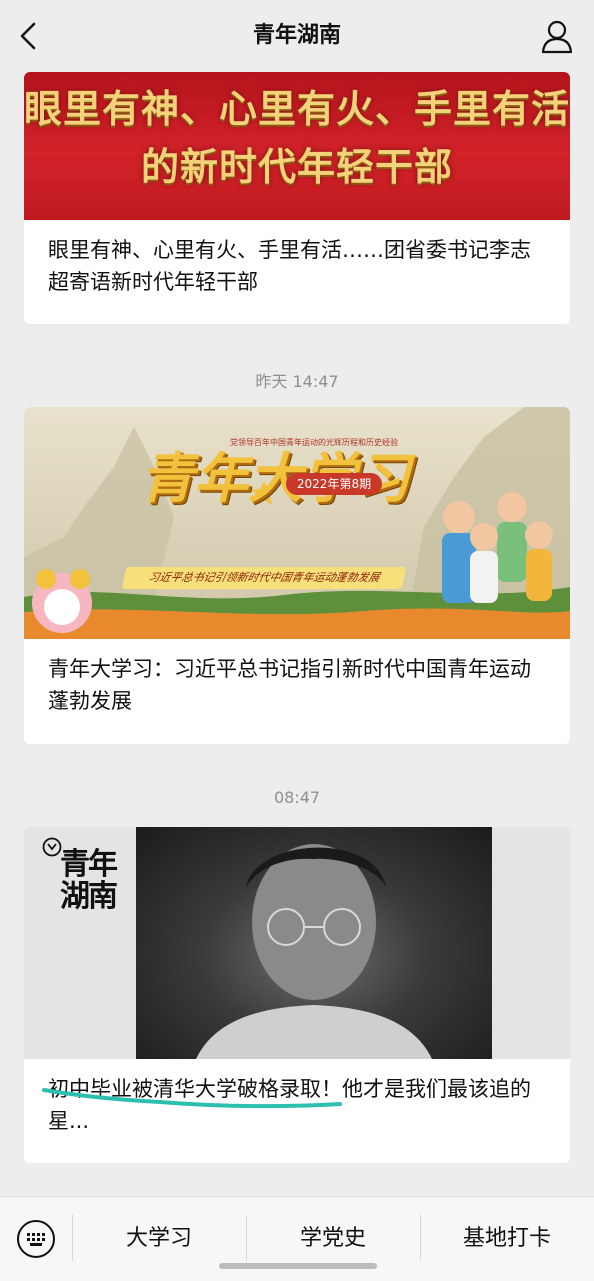 The height and width of the screenshot is (1281, 594). I want to click on brand-logo-text: 青年湖南, so click(89, 880).